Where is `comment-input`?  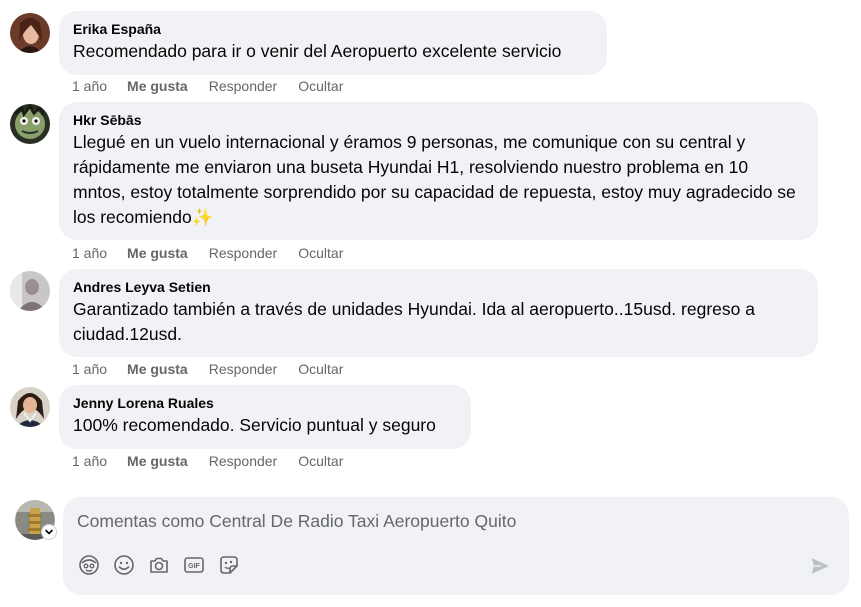
comment-input is located at coordinates (427, 521).